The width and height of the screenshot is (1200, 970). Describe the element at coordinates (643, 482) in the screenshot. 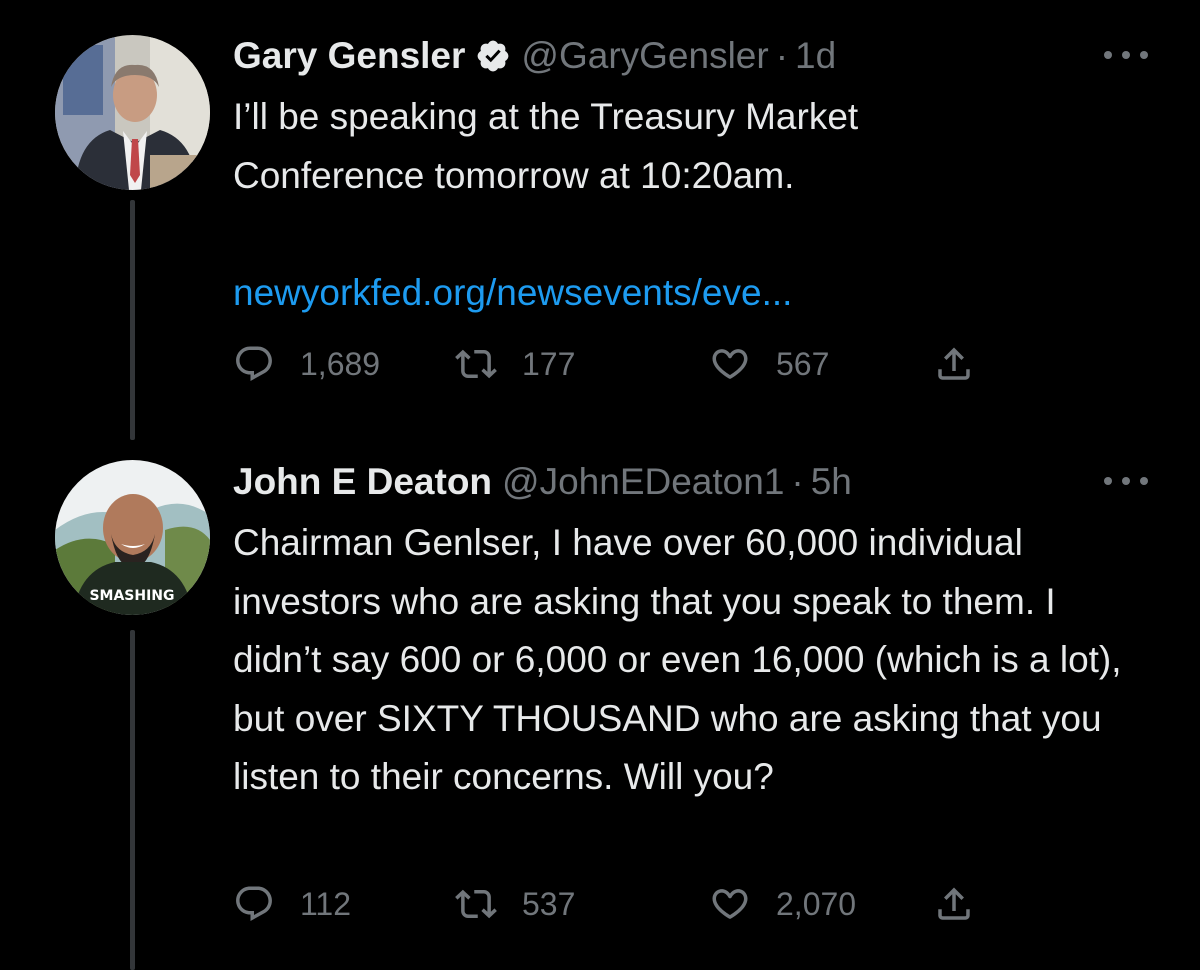

I see `handle: @JohnEDeaton1` at that location.